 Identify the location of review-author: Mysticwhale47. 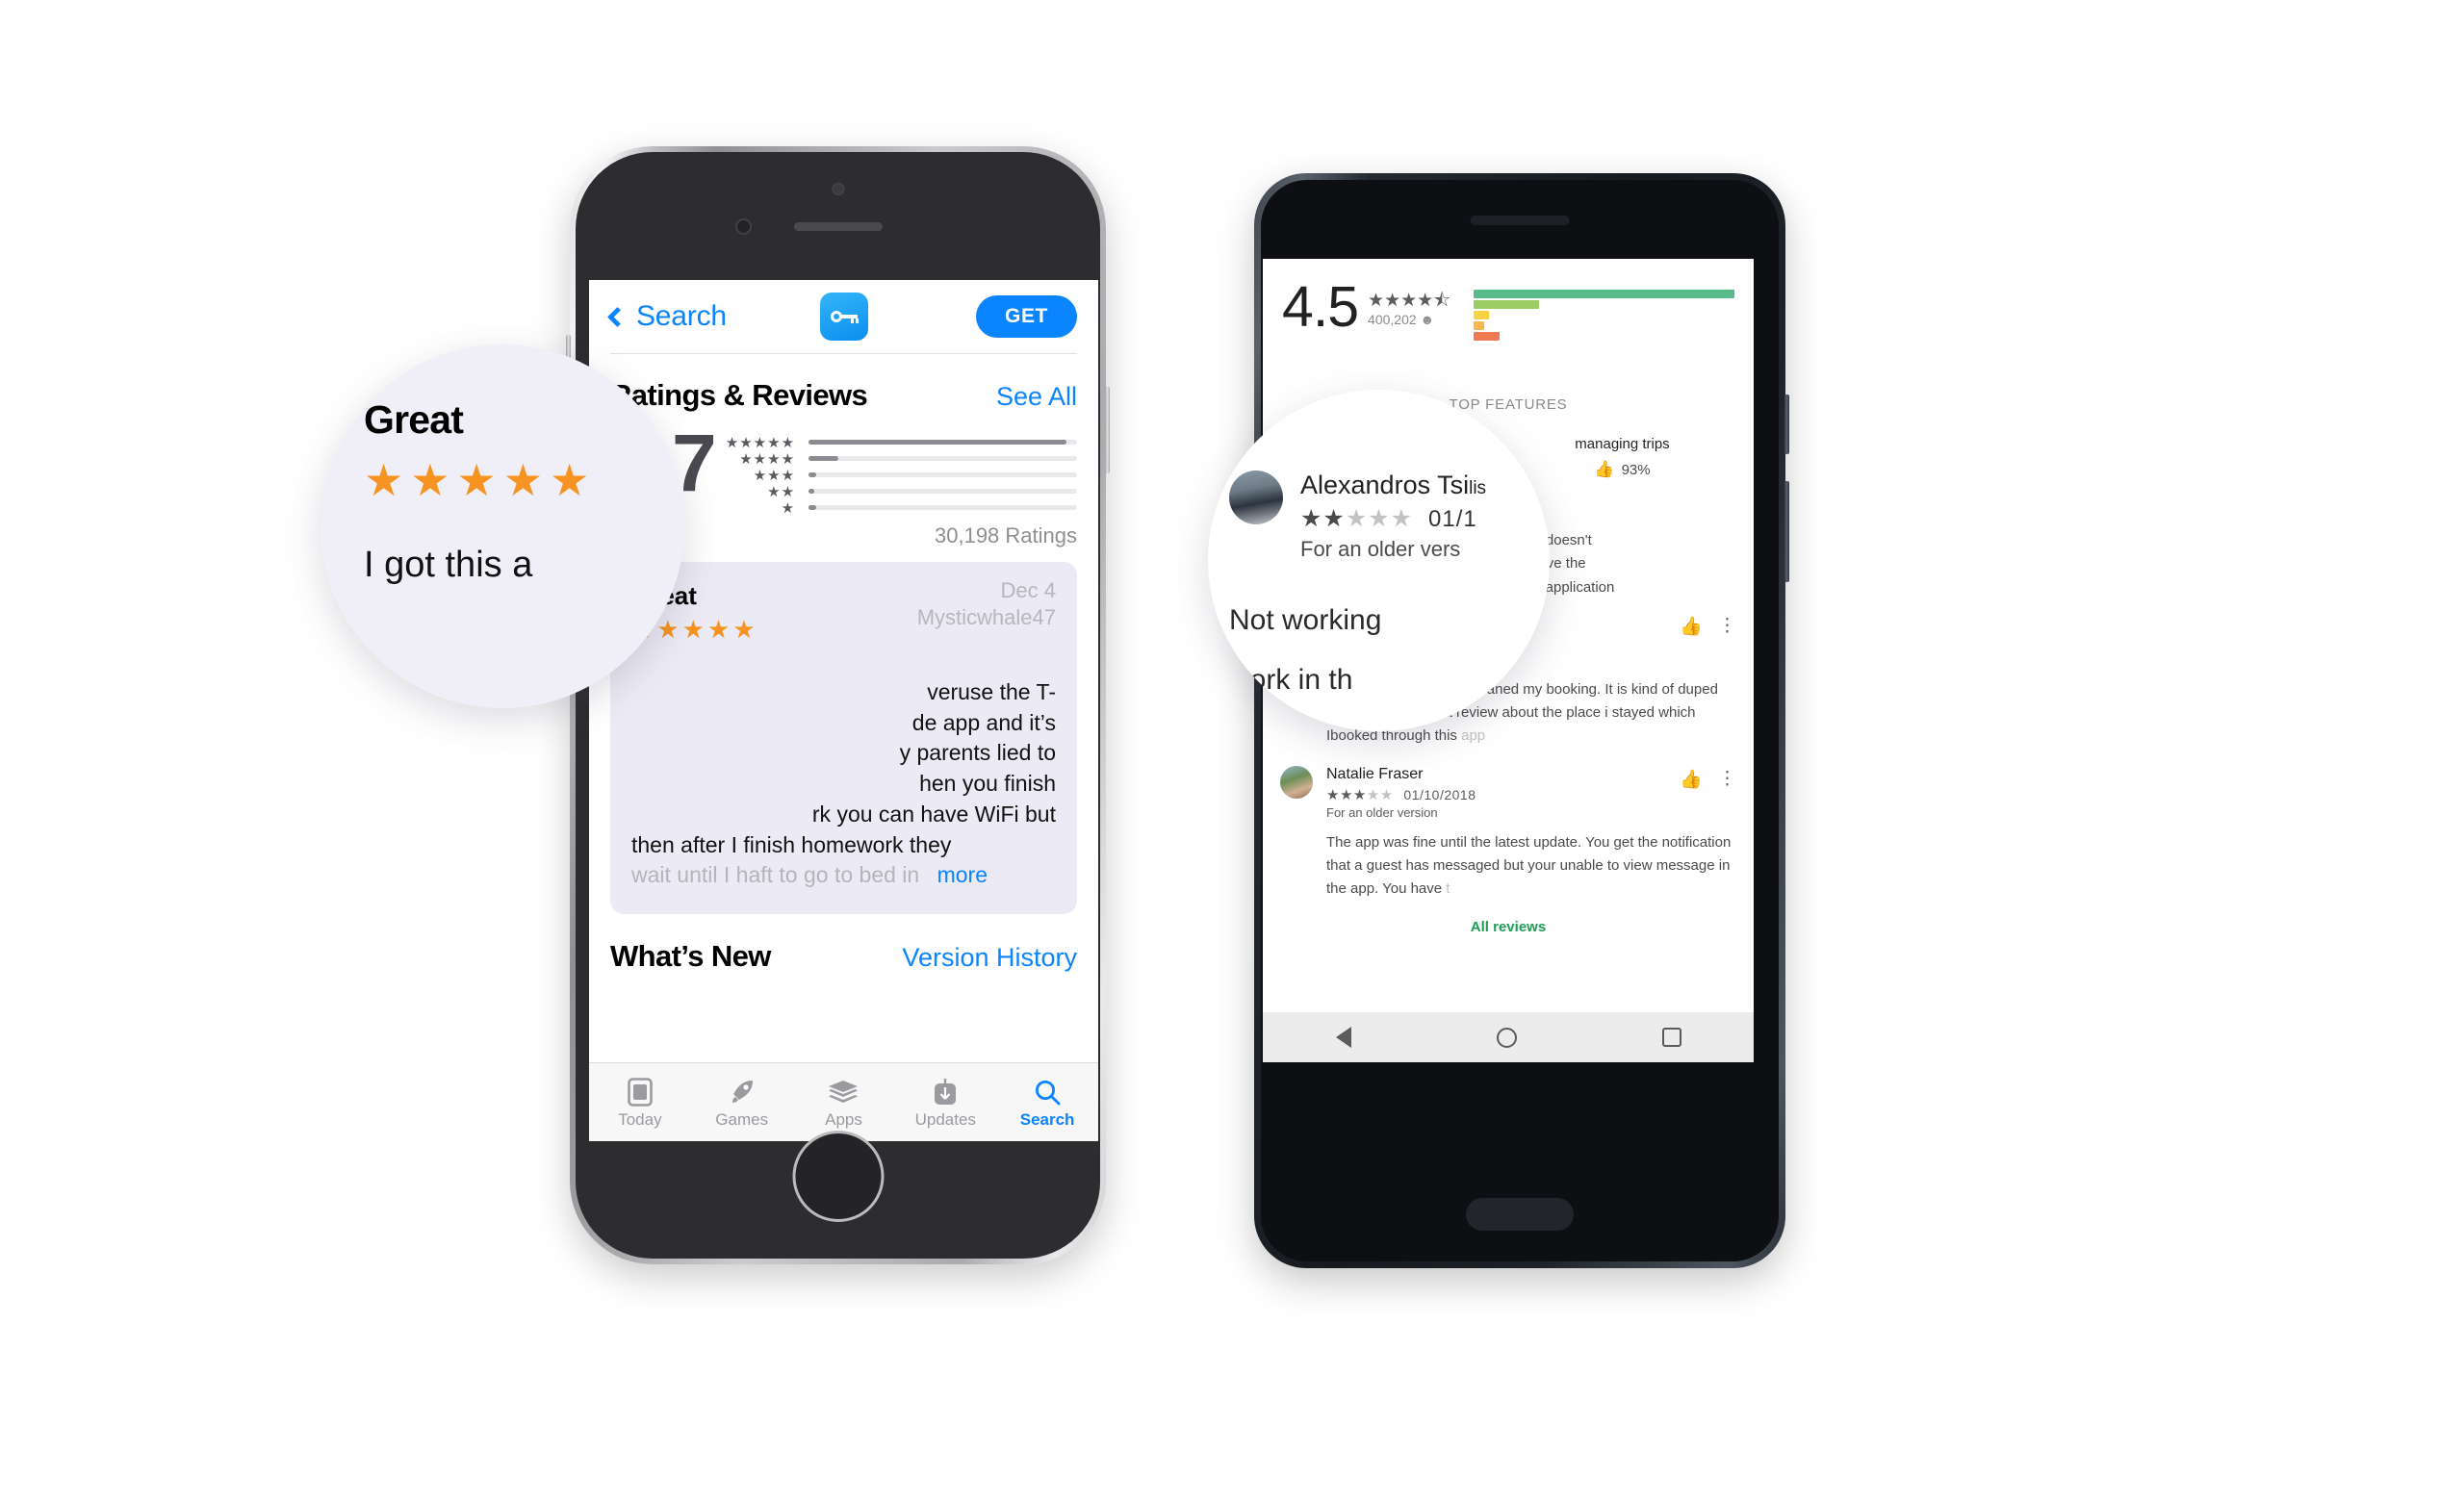
(986, 617).